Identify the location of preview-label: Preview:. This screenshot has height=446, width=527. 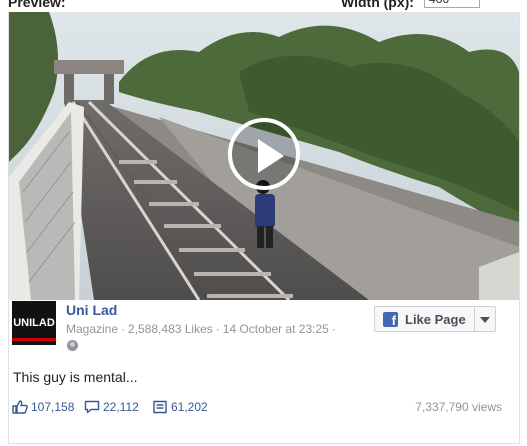
(37, 5).